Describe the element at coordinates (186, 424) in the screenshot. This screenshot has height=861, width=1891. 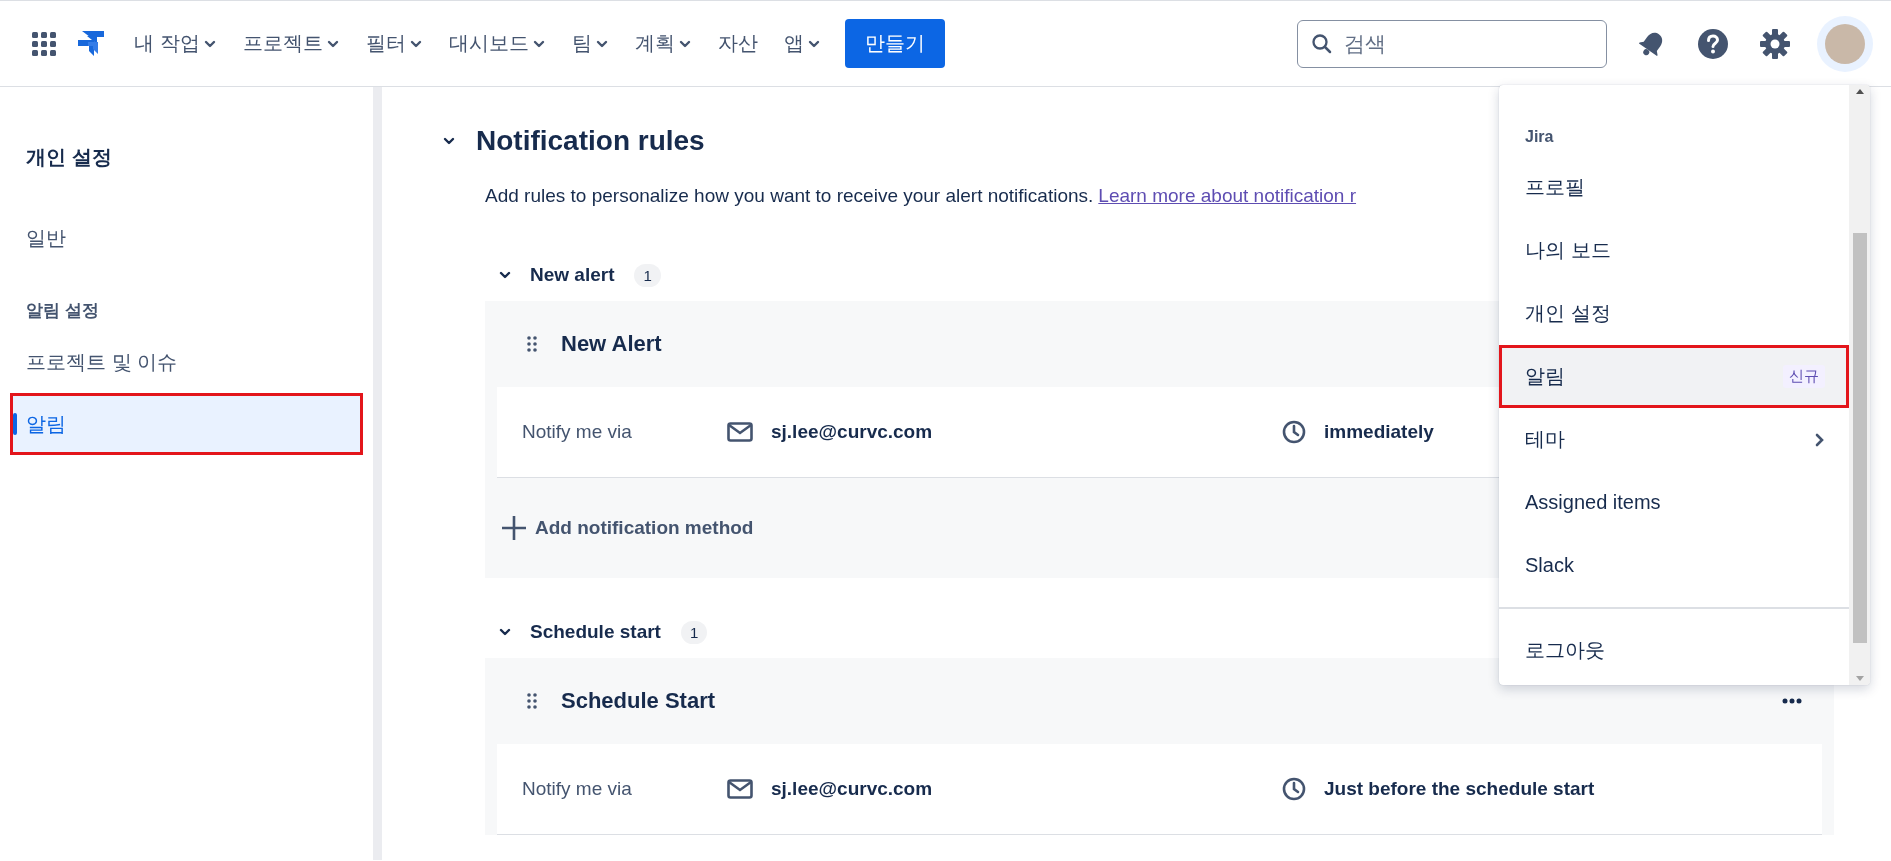
I see `sidebar-item: 알림` at that location.